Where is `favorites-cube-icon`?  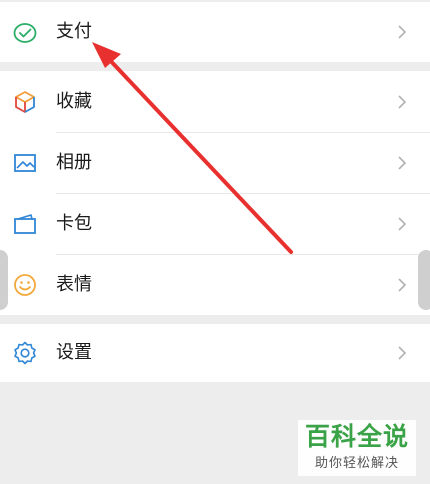 favorites-cube-icon is located at coordinates (25, 102).